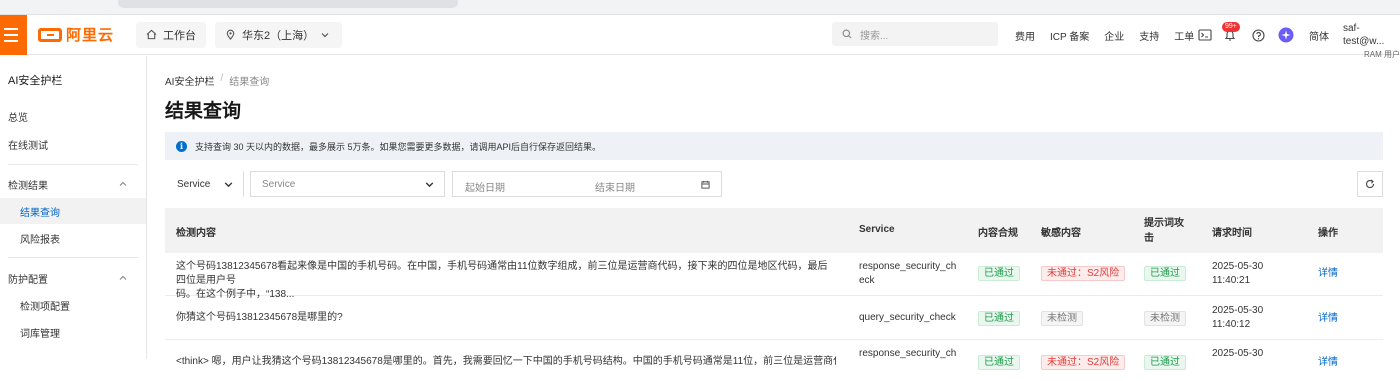 This screenshot has height=381, width=1400. What do you see at coordinates (1069, 35) in the screenshot?
I see `nav-icp: ICP 备案` at bounding box center [1069, 35].